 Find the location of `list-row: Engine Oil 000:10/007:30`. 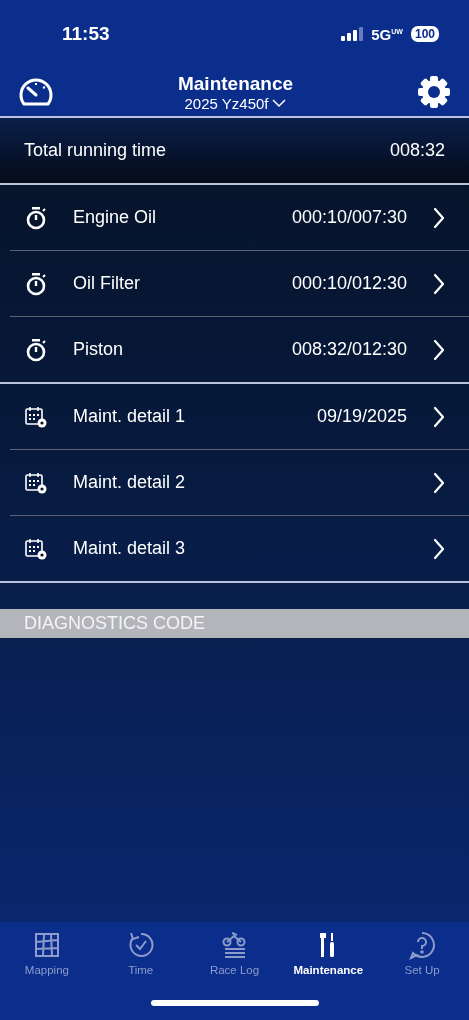

list-row: Engine Oil 000:10/007:30 is located at coordinates (239, 218).